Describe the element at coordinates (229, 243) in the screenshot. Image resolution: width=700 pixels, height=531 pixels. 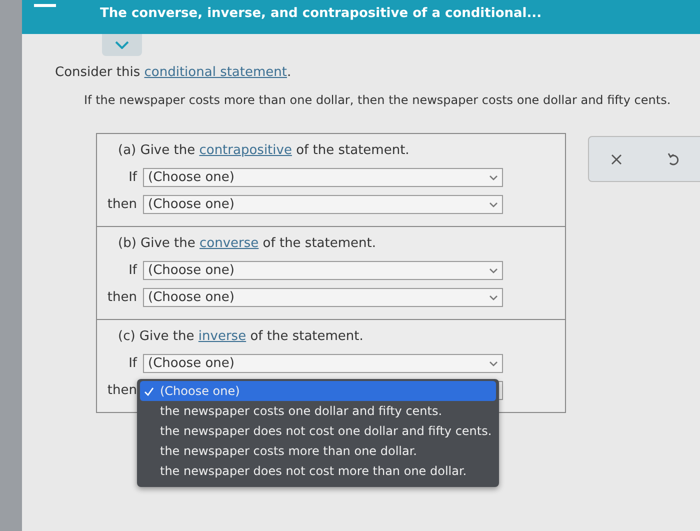
I see `definition-link: converse` at that location.